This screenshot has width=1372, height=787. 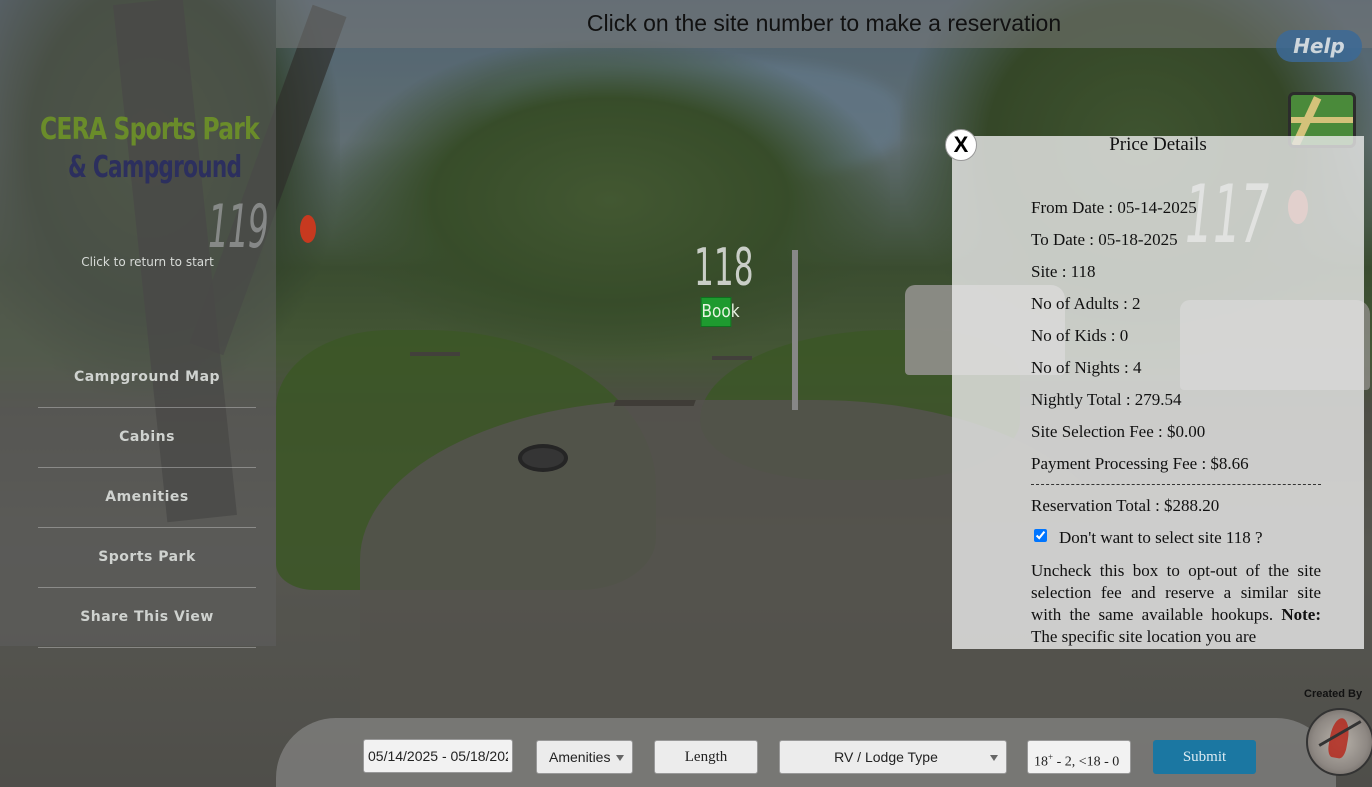 I want to click on help-button: Help, so click(x=1319, y=46).